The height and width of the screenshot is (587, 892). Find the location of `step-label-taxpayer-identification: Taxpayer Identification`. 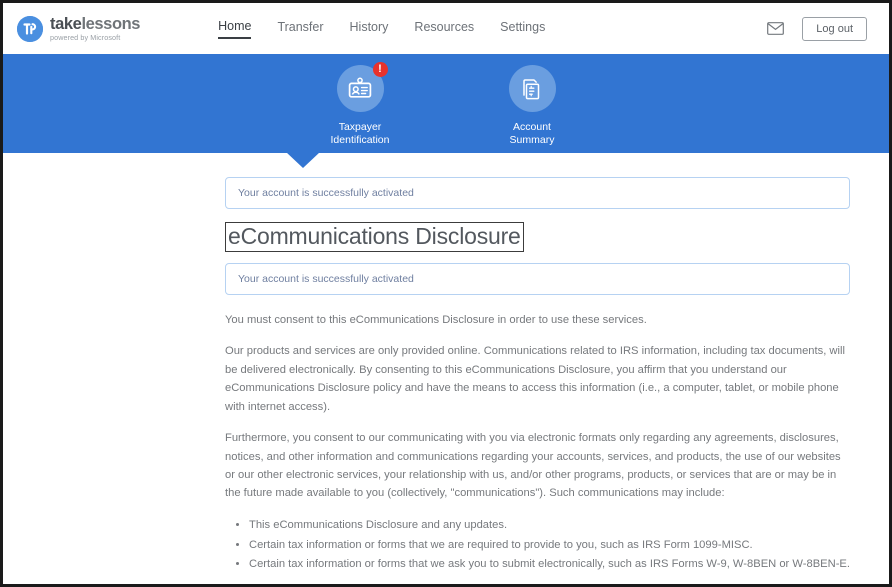

step-label-taxpayer-identification: Taxpayer Identification is located at coordinates (360, 134).